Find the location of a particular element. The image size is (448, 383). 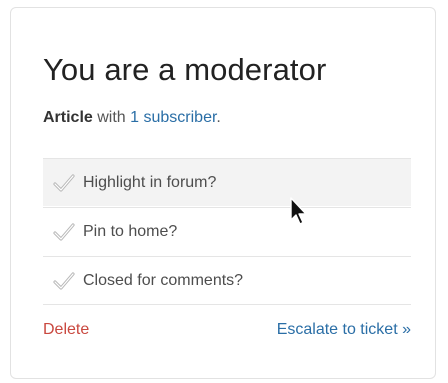

delete-link: Delete is located at coordinates (66, 330).